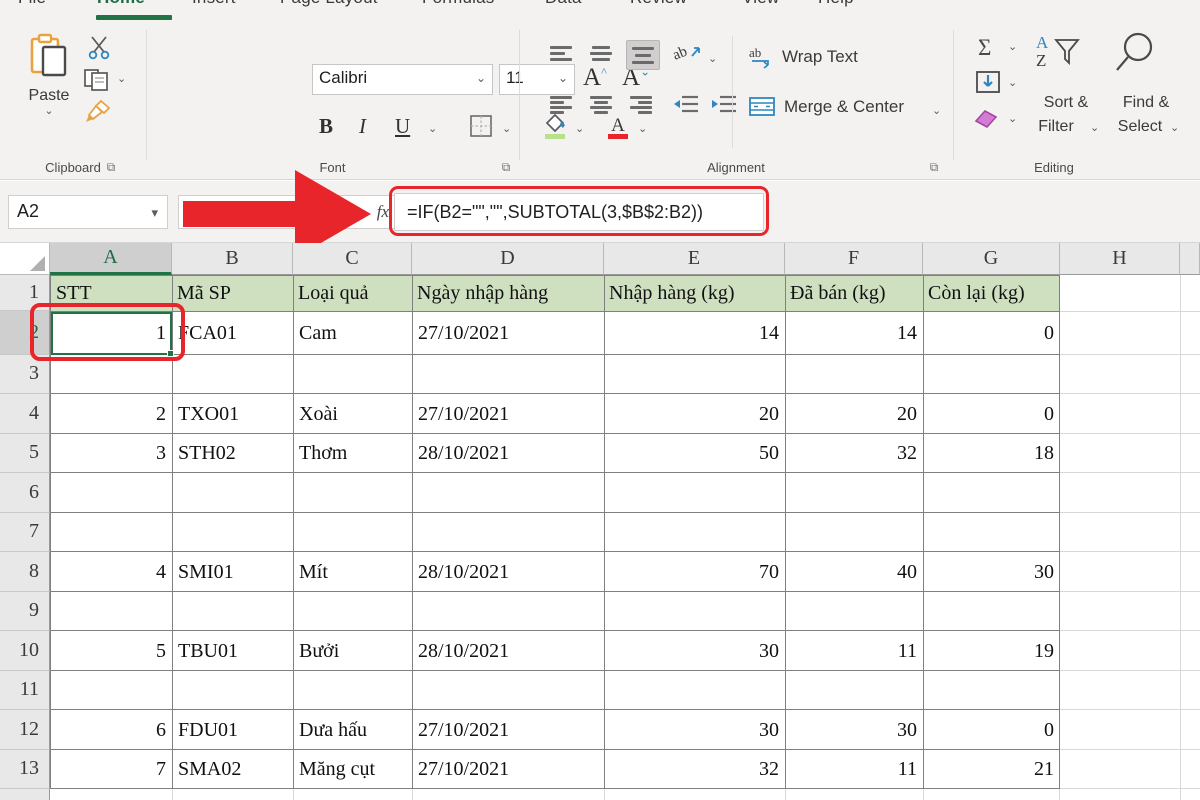 The image size is (1200, 800). What do you see at coordinates (854, 333) in the screenshot?
I see `cell-F2: 14` at bounding box center [854, 333].